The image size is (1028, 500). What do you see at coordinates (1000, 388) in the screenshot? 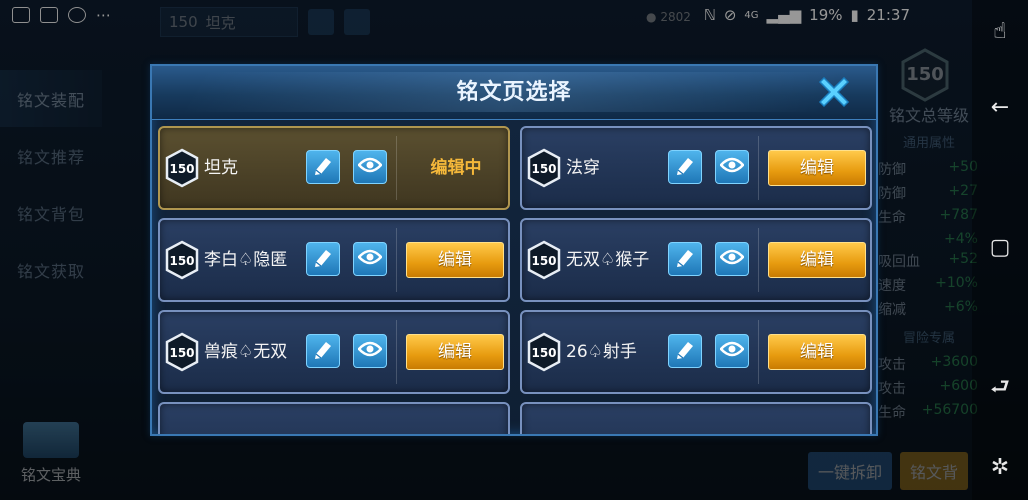
I see `home-return-icon: ⮐` at bounding box center [1000, 388].